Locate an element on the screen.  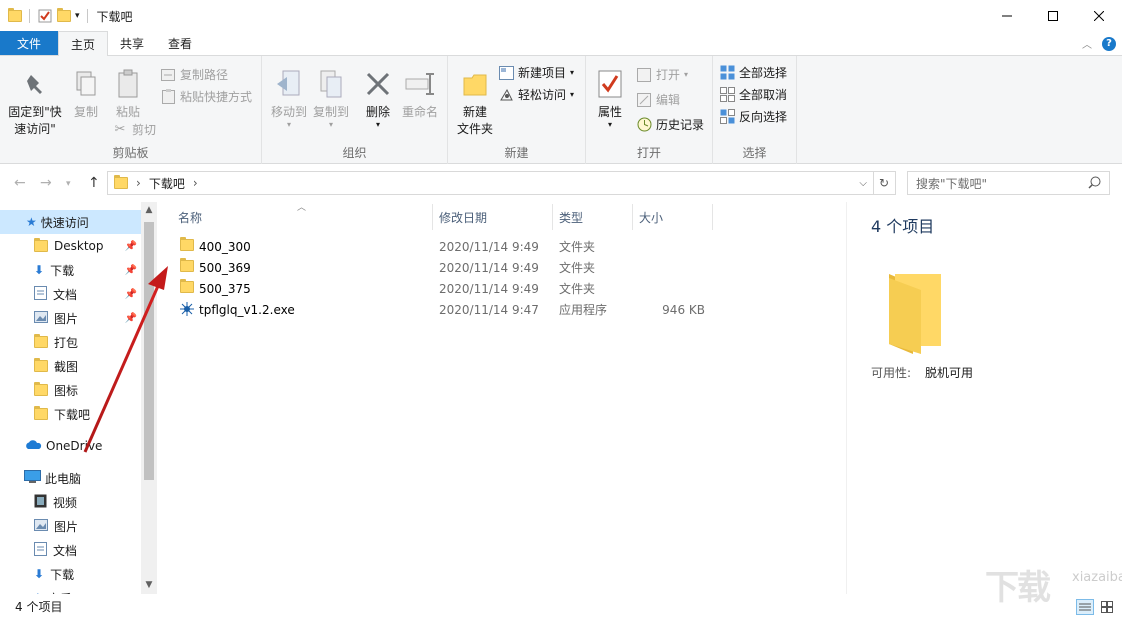
copy-to-icon is located at coordinates (331, 84).